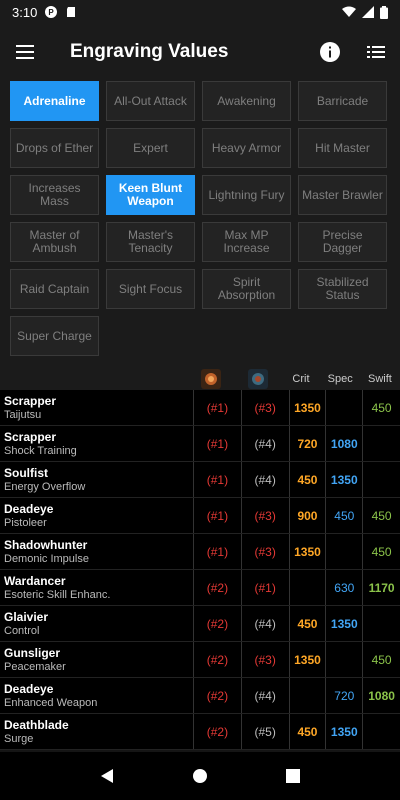 This screenshot has width=400, height=800. Describe the element at coordinates (200, 732) in the screenshot. I see `table-row: Deathblade Surge (#2) (#5) 450 1350` at that location.